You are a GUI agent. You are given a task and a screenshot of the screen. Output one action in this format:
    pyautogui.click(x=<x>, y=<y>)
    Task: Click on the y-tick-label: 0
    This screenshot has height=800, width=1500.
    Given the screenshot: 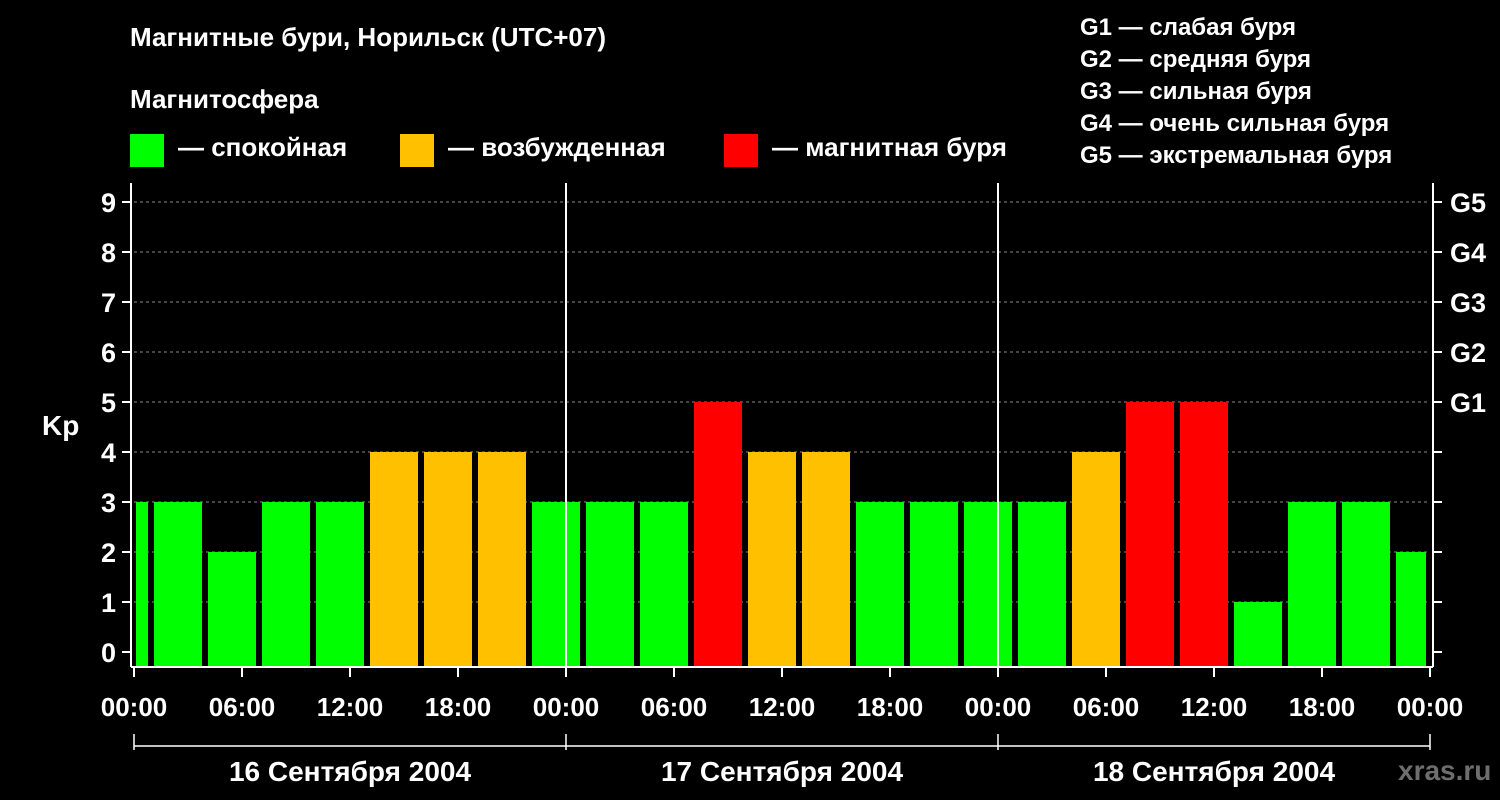 What is the action you would take?
    pyautogui.click(x=108, y=653)
    